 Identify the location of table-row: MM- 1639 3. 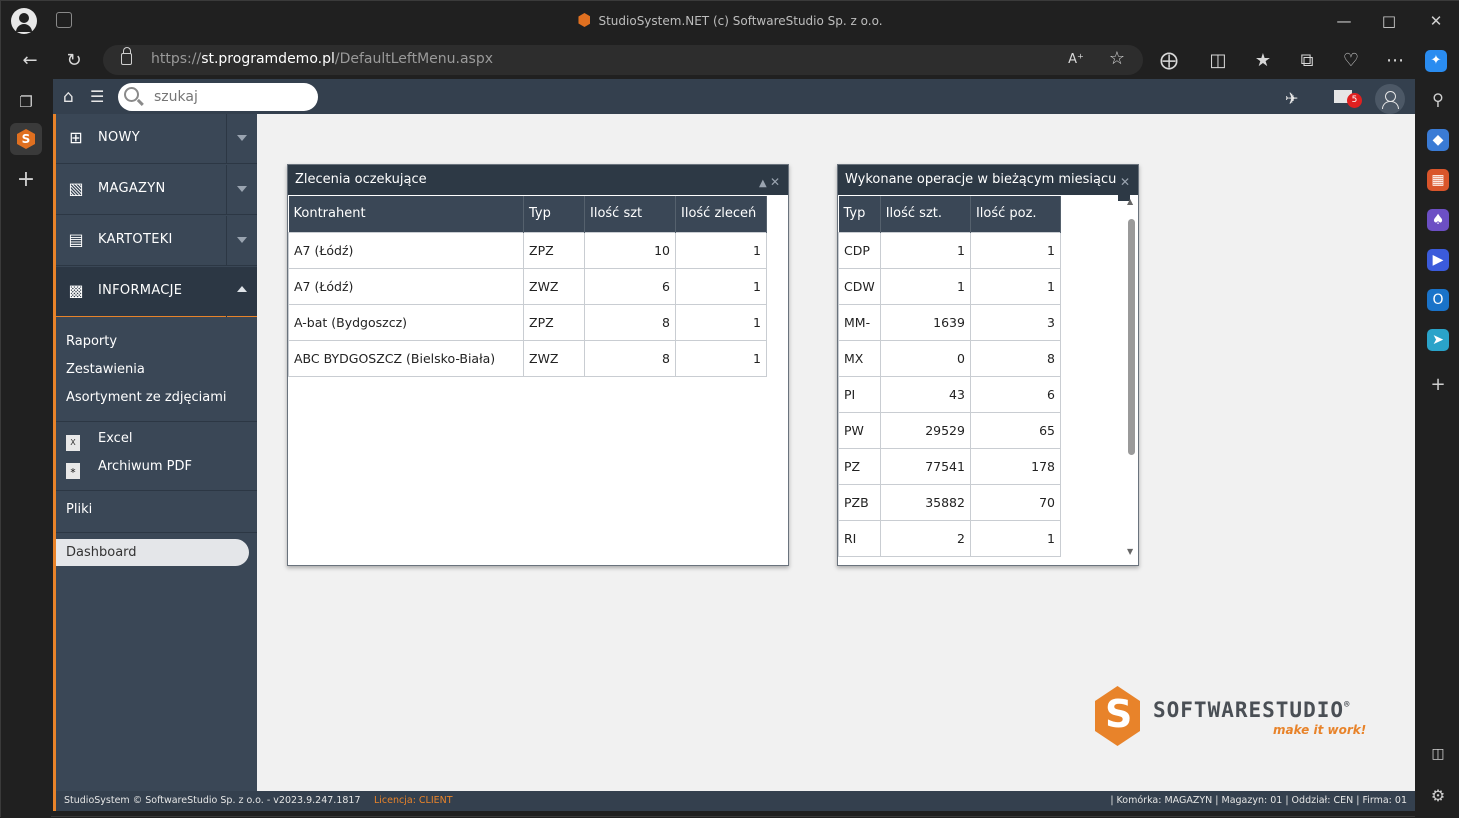
(950, 322).